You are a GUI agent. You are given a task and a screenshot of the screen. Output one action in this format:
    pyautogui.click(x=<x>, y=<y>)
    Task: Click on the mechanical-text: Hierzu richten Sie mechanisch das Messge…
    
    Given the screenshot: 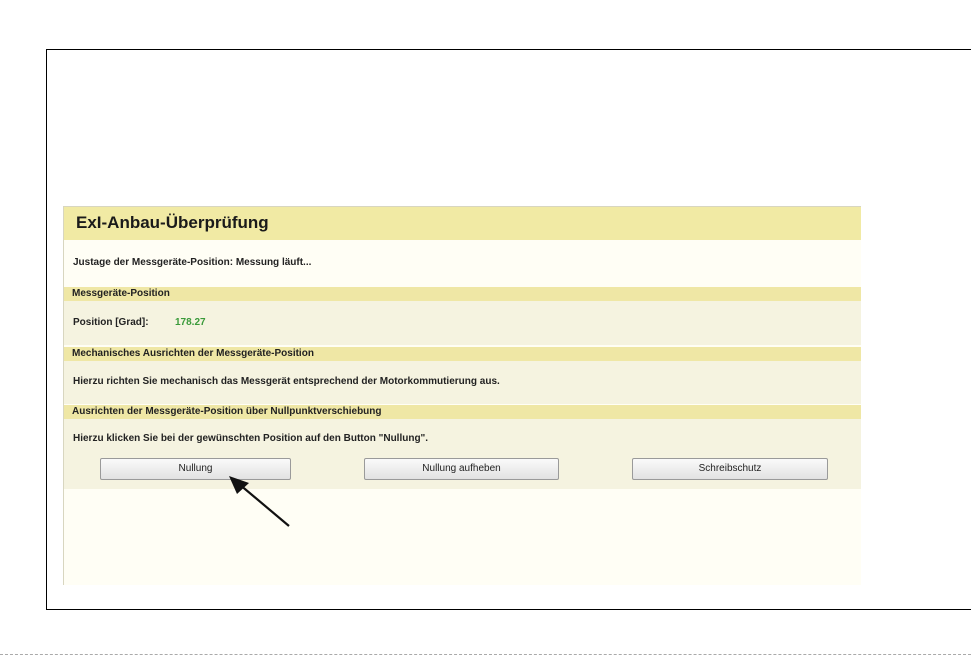 What is the action you would take?
    pyautogui.click(x=286, y=381)
    